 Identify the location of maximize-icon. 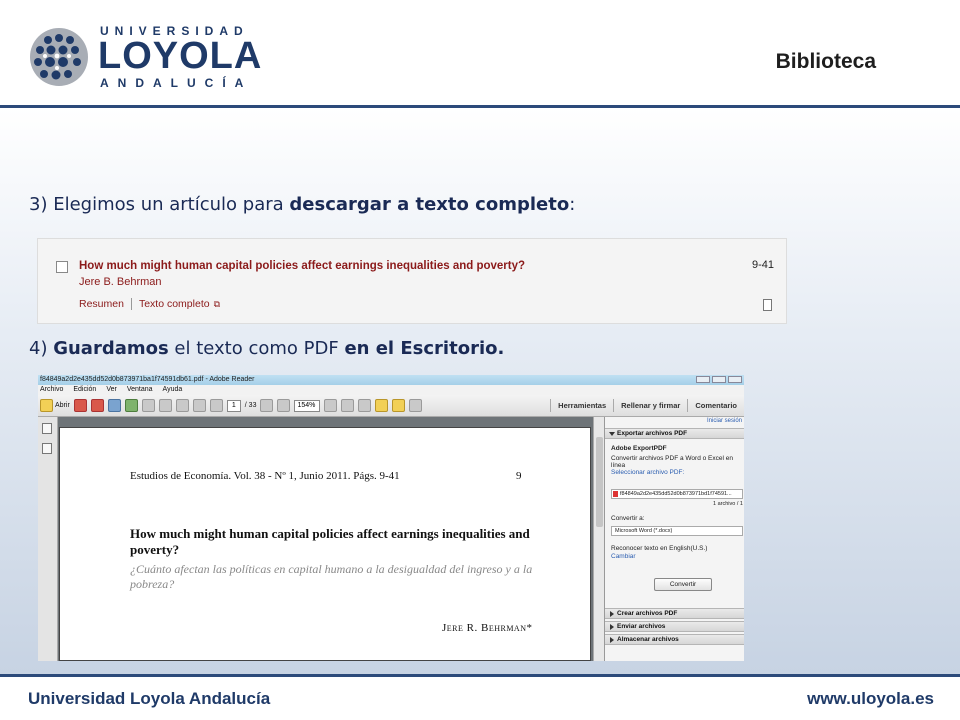
(719, 379).